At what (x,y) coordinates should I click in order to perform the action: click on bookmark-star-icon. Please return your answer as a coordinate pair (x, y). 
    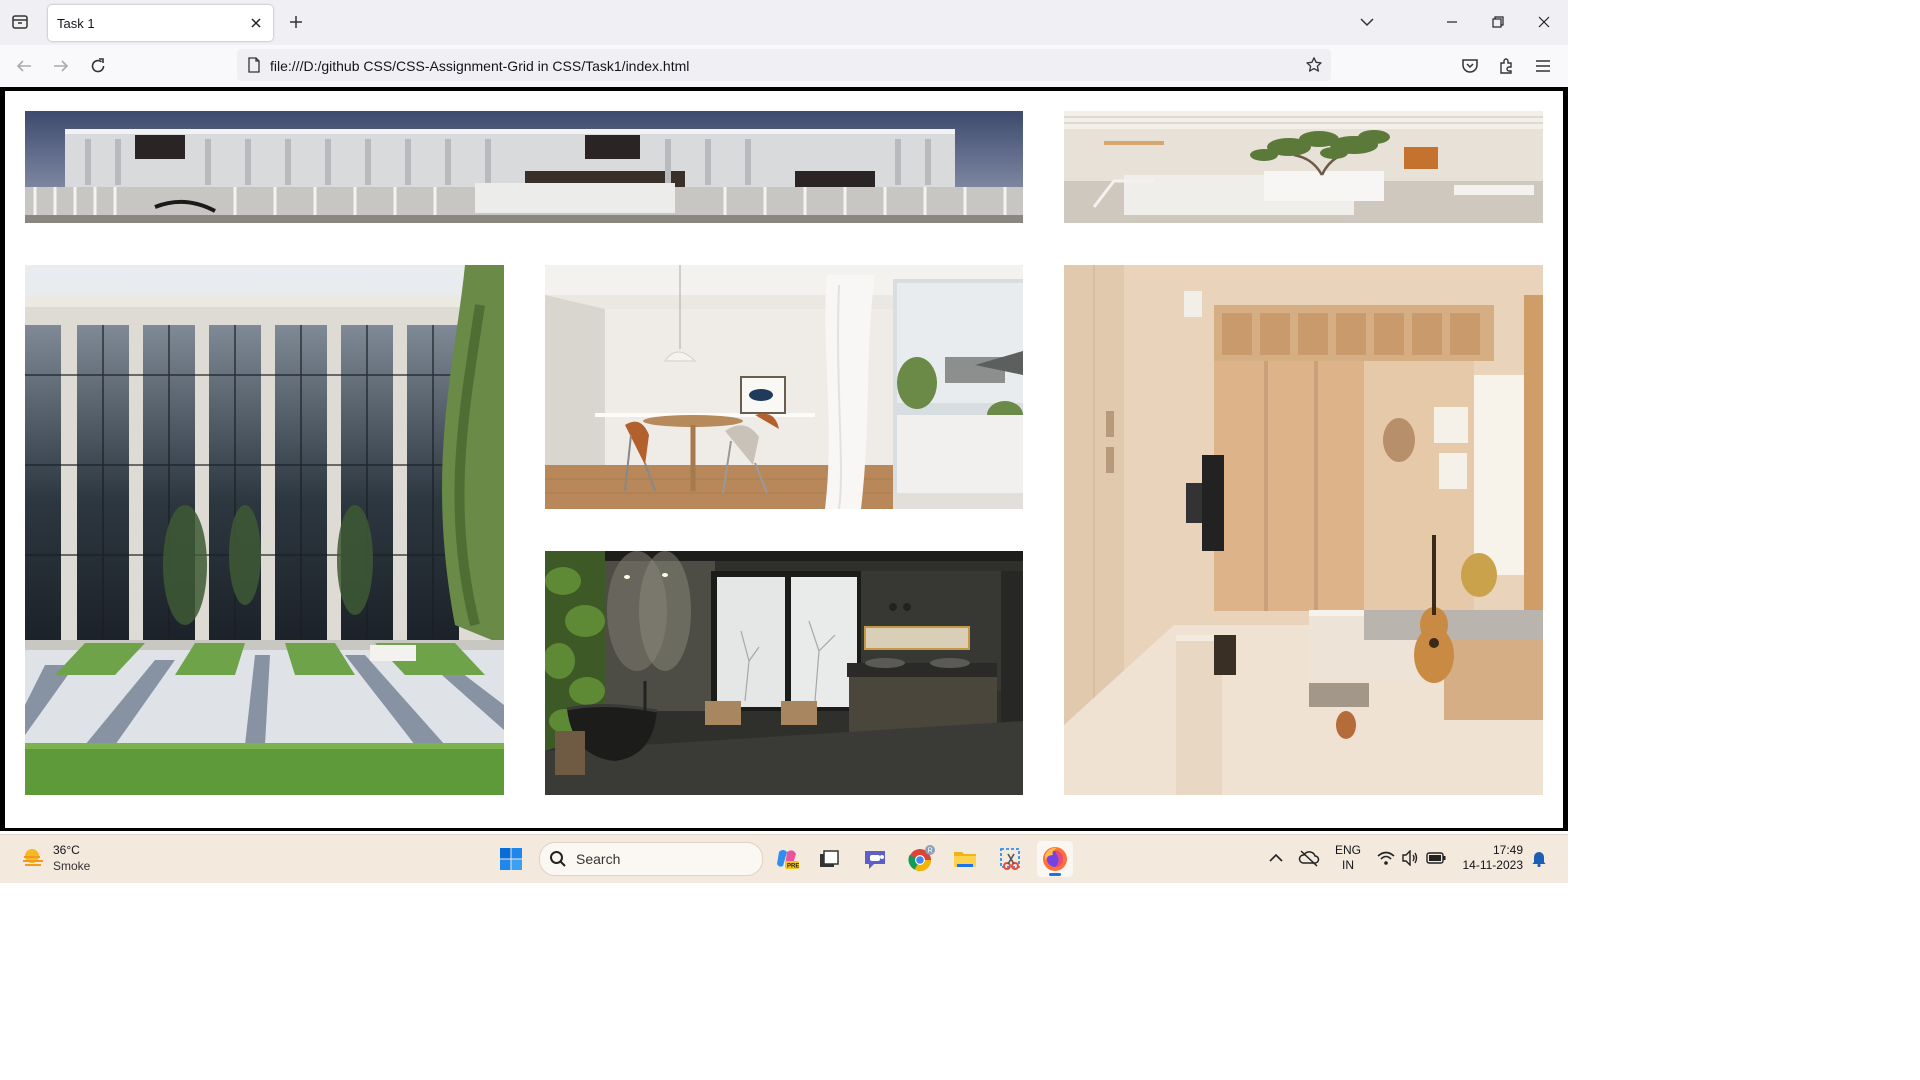
    Looking at the image, I should click on (1314, 65).